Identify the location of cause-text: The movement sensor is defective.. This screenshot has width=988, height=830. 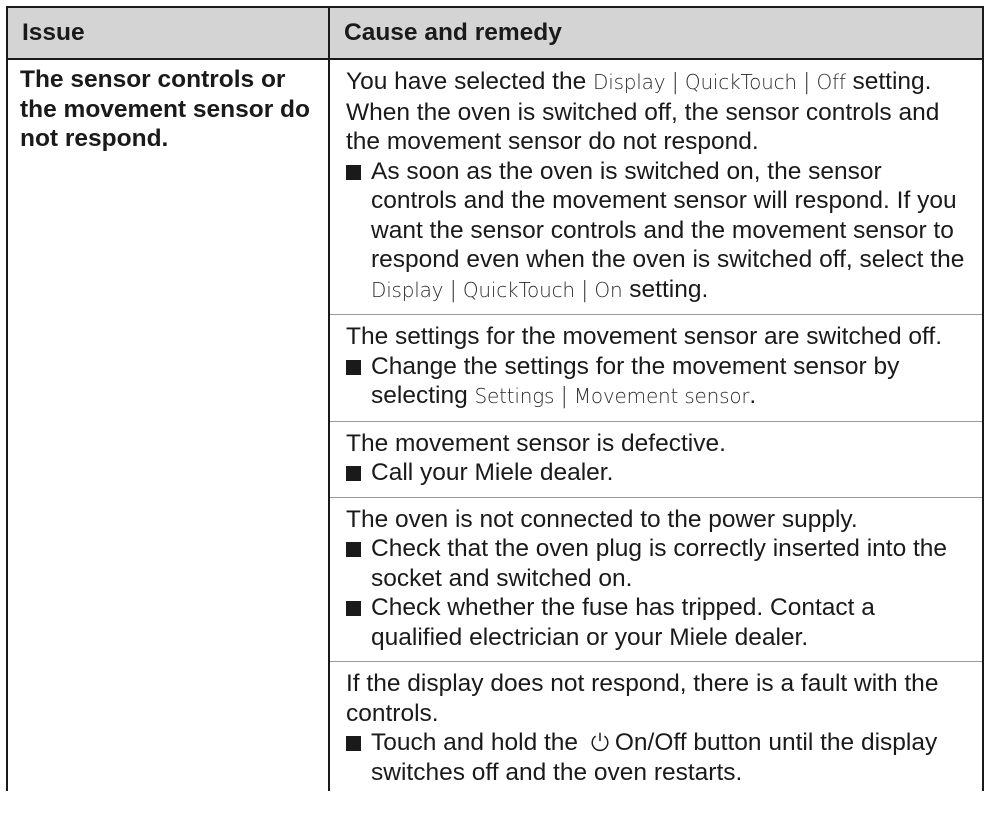
(536, 443).